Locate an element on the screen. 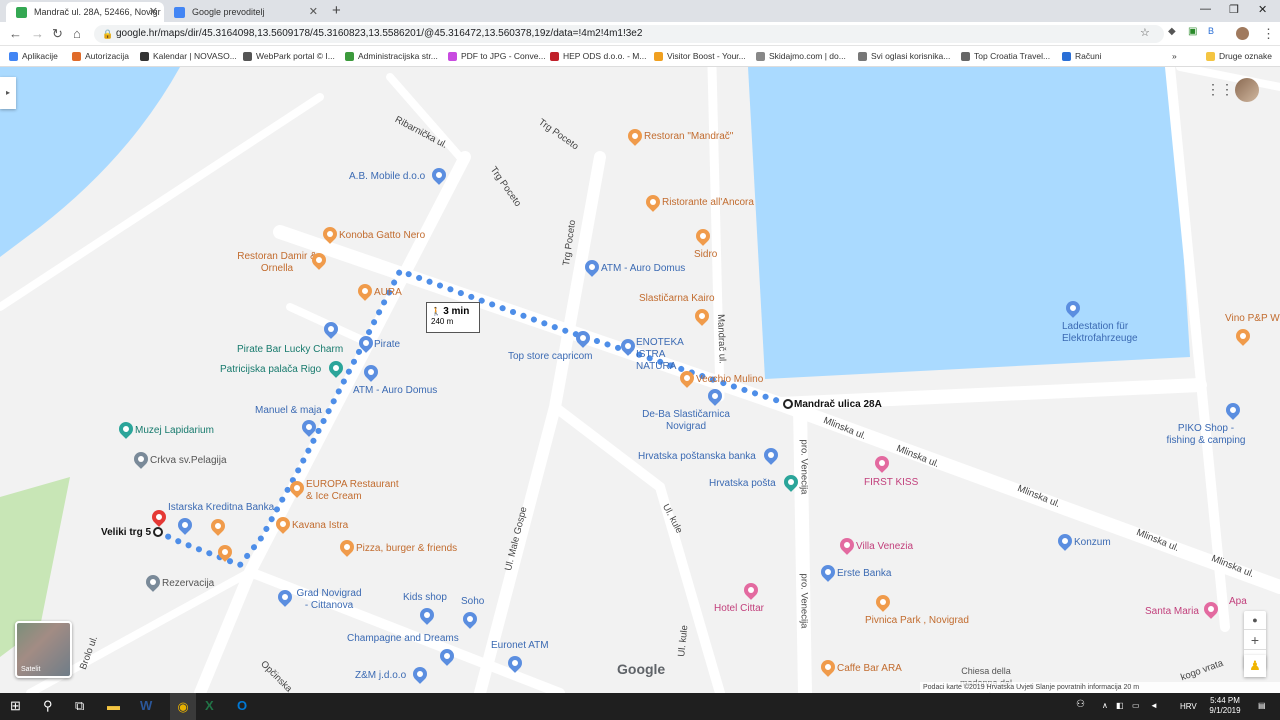  tray-chevron-icon: ∧ is located at coordinates (1105, 706).